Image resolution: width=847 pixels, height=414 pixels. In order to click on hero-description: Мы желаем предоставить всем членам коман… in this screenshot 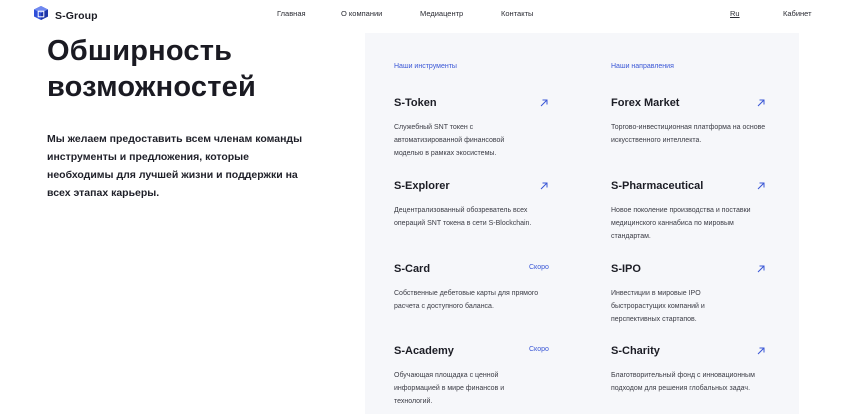, I will do `click(175, 166)`.